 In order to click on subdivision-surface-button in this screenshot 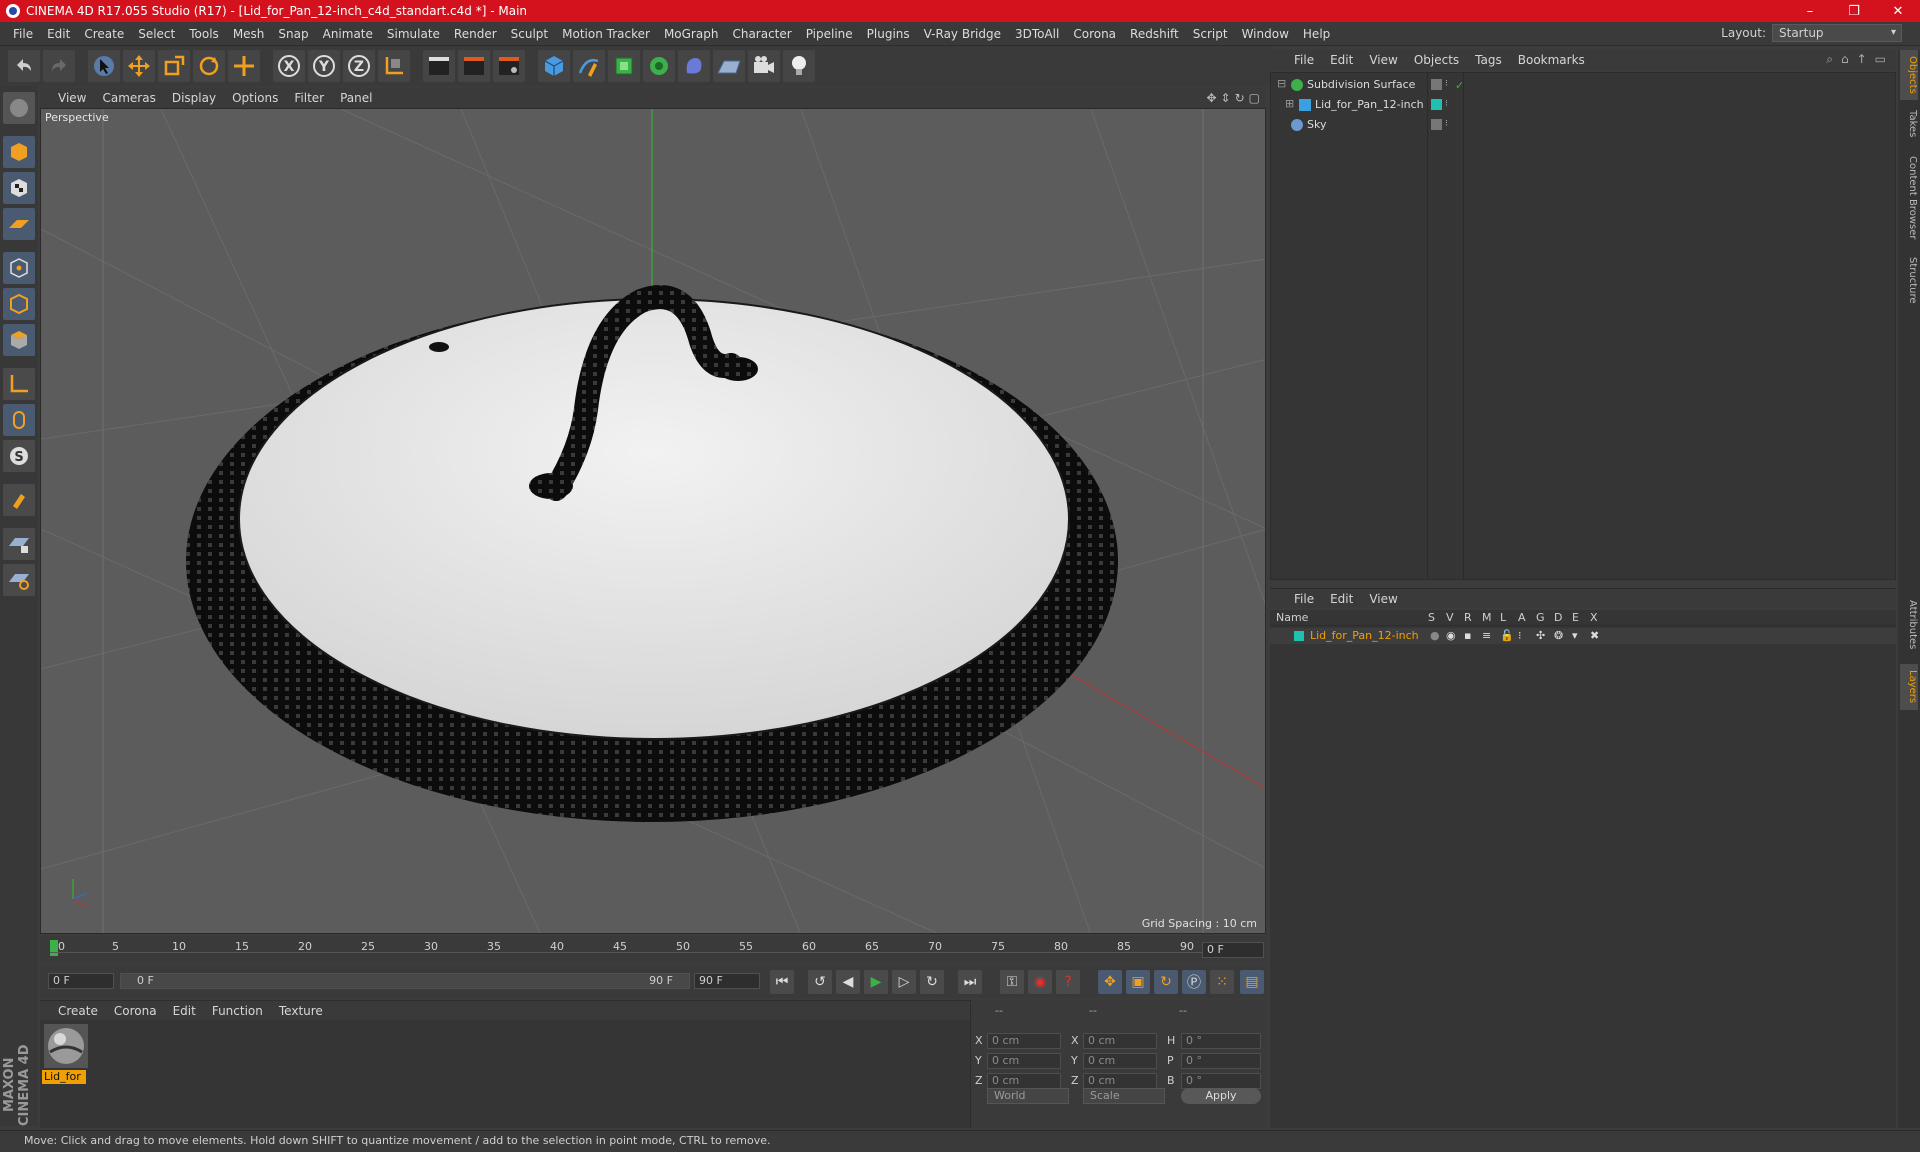, I will do `click(624, 66)`.